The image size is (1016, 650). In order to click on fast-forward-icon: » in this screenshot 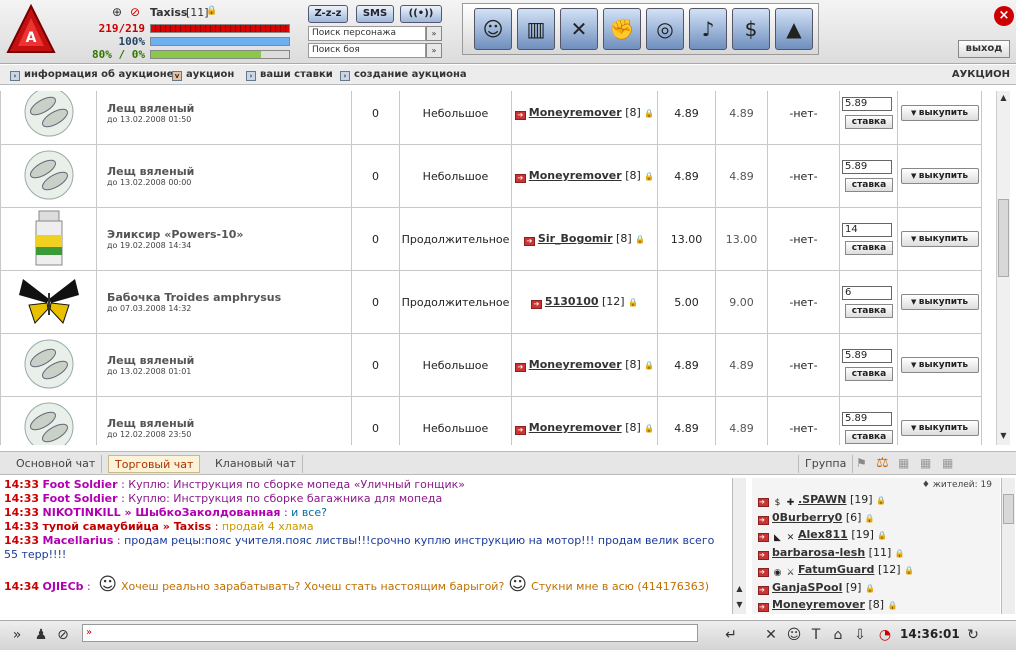, I will do `click(17, 635)`.